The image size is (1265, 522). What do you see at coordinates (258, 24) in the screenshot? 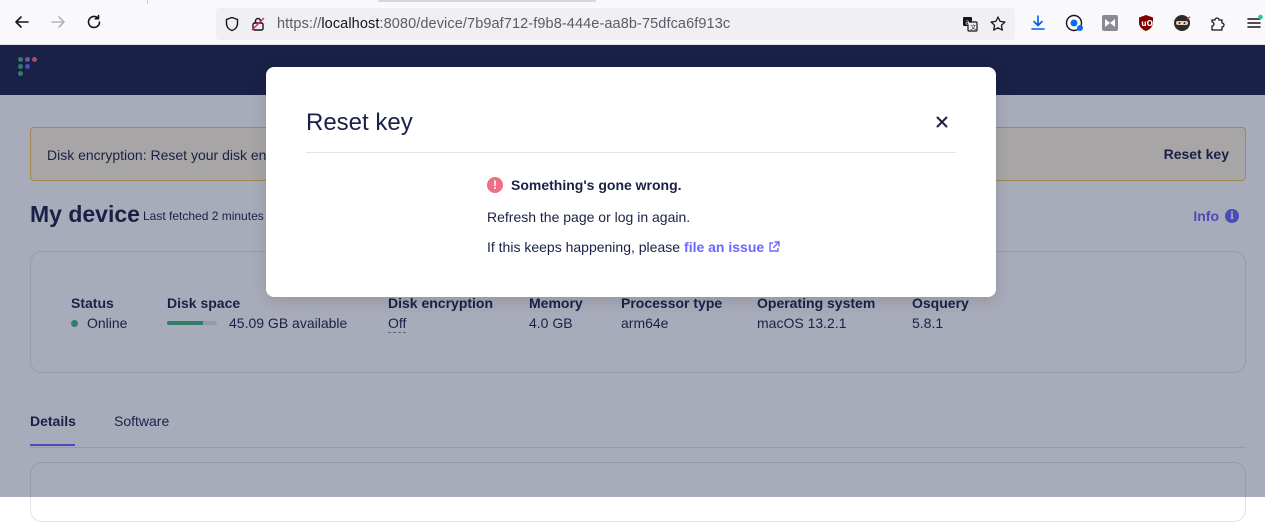
I see `insecure-lock-icon` at bounding box center [258, 24].